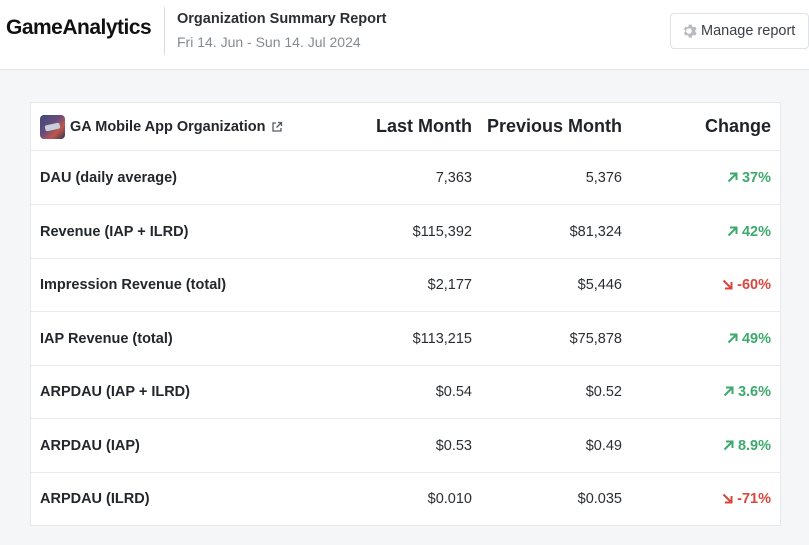 The height and width of the screenshot is (545, 809). Describe the element at coordinates (106, 338) in the screenshot. I see `metric-name: IAP Revenue (total)` at that location.